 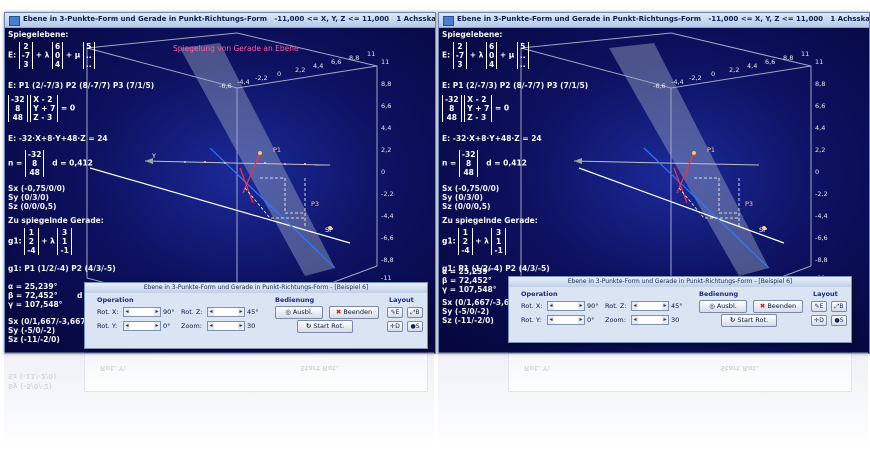 I want to click on angle-alpha: α = 25,239°, so click(x=467, y=271).